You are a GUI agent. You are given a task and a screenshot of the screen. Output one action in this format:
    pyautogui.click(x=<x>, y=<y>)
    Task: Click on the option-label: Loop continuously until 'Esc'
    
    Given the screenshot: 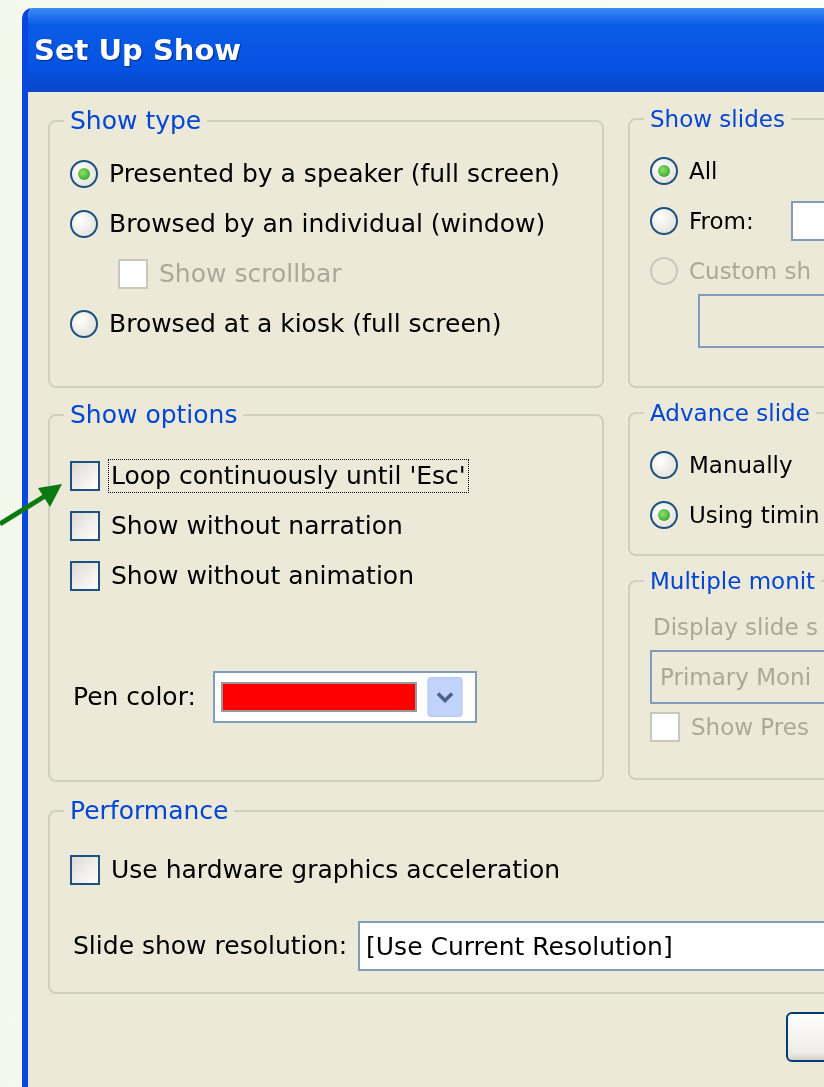 What is the action you would take?
    pyautogui.click(x=288, y=476)
    